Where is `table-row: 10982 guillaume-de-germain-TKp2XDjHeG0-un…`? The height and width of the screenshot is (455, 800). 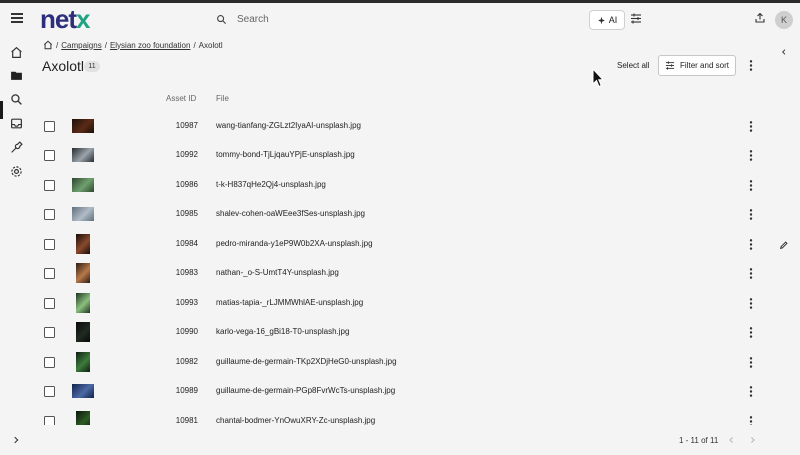 table-row: 10982 guillaume-de-germain-TKp2XDjHeG0-un… is located at coordinates (402, 363).